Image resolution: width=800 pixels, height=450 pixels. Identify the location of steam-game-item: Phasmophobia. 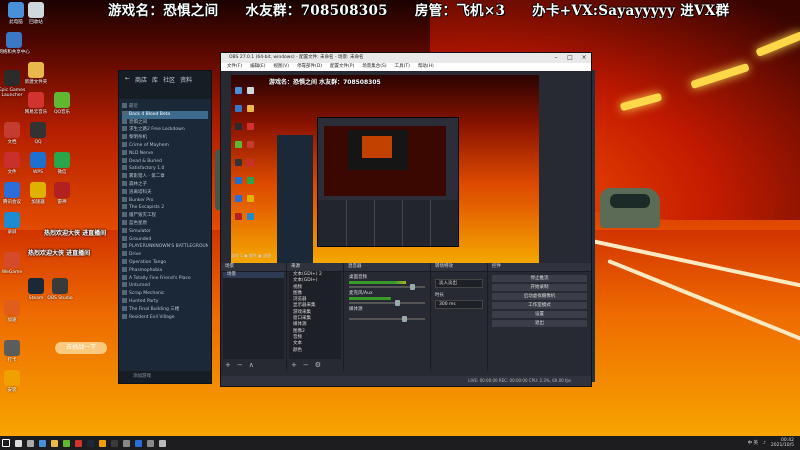
(165, 271).